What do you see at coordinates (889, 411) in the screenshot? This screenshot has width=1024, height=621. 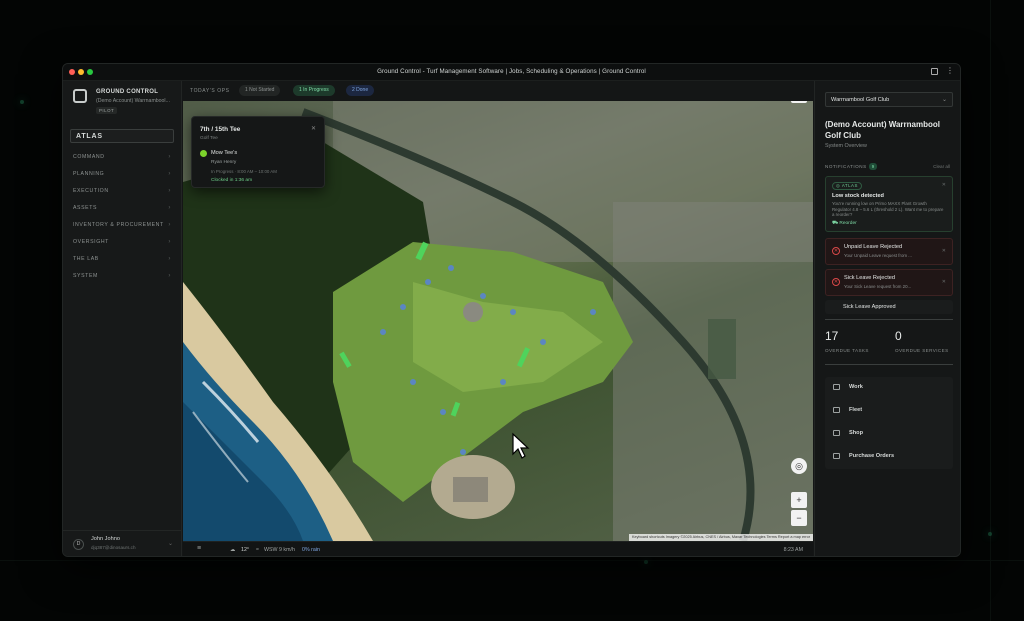 I see `link-fleet: Fleet` at bounding box center [889, 411].